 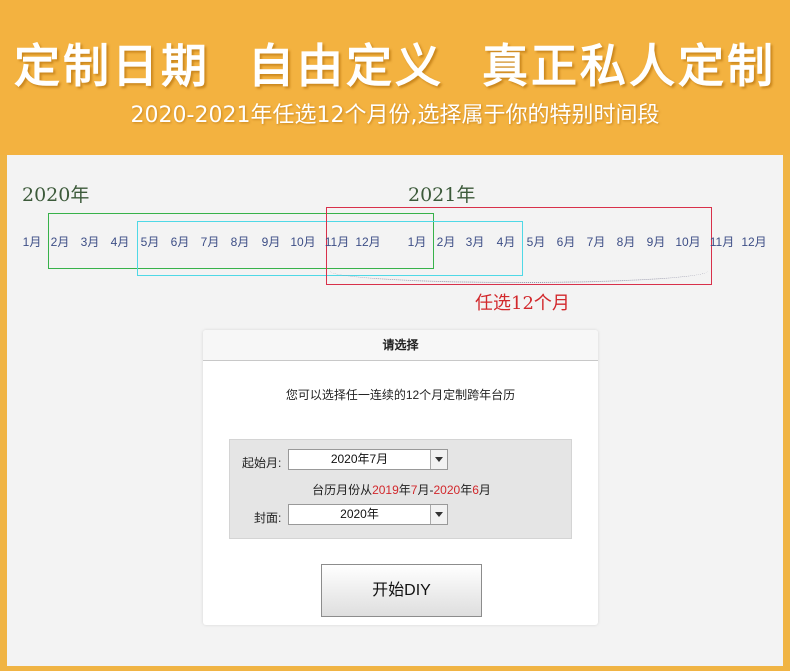 I want to click on start-diy-button: 开始DIY, so click(x=401, y=590).